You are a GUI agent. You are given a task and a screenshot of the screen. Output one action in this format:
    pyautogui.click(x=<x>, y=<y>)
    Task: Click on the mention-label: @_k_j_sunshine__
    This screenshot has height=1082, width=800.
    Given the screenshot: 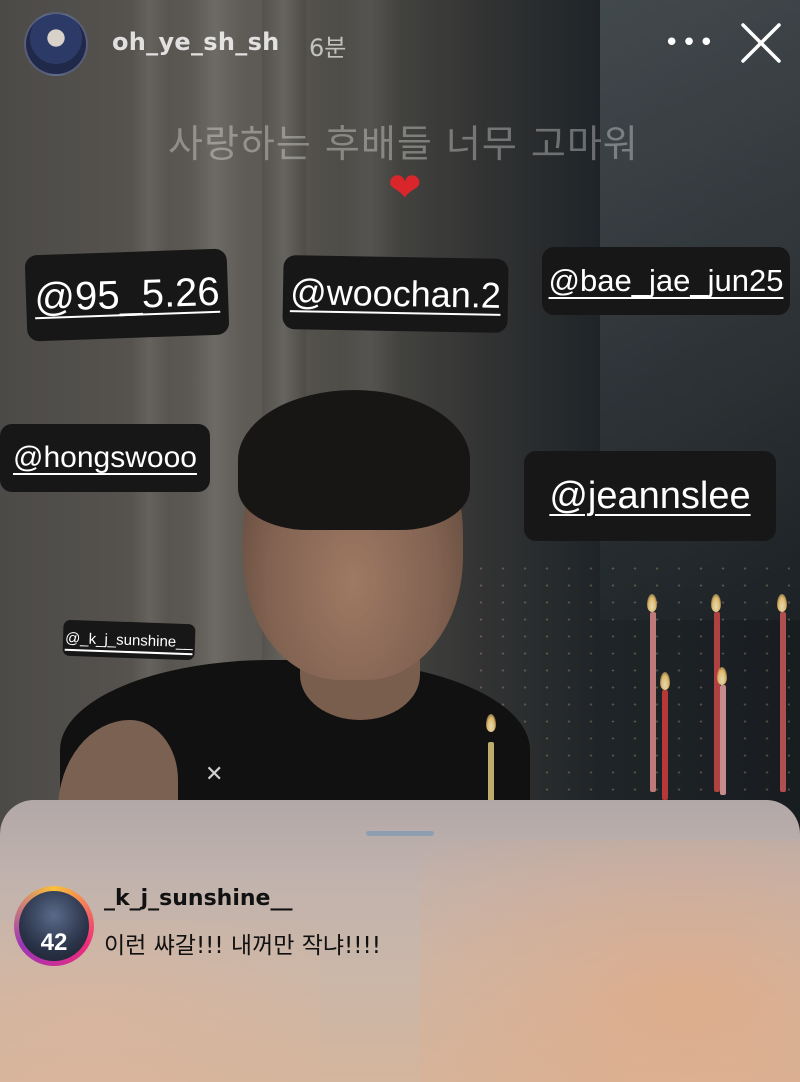 What is the action you would take?
    pyautogui.click(x=129, y=640)
    